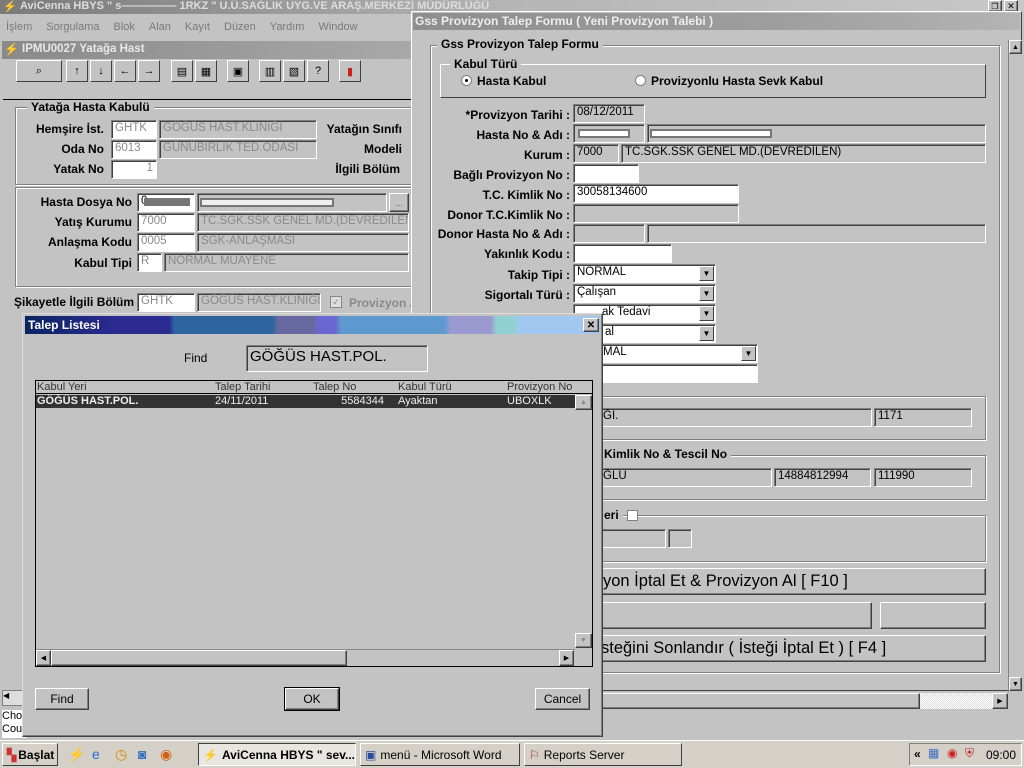 Image resolution: width=1024 pixels, height=768 pixels. I want to click on radio-dot, so click(466, 80).